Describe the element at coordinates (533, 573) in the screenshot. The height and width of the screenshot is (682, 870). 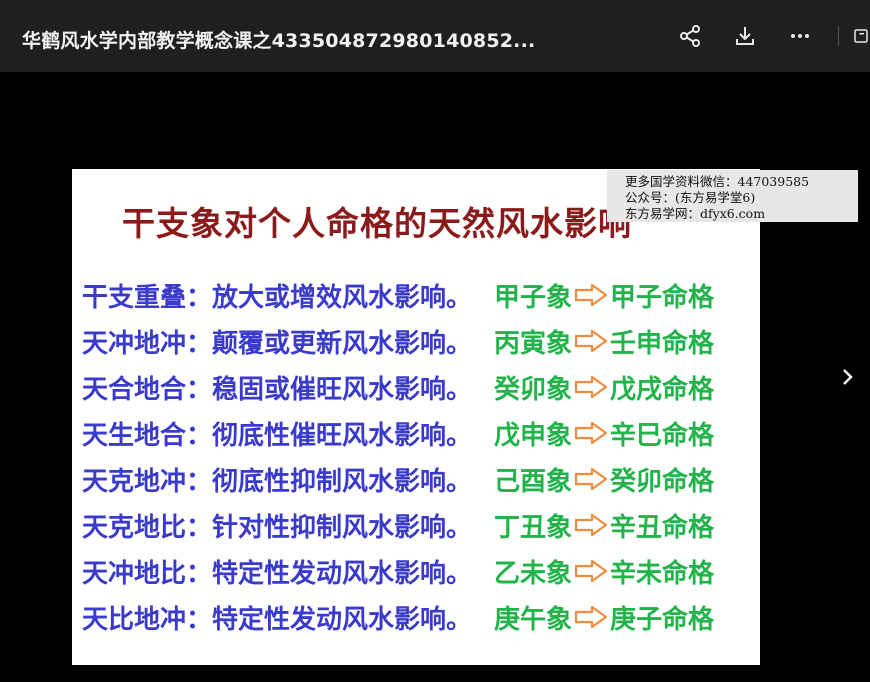
I see `row-image-name: 乙未象` at that location.